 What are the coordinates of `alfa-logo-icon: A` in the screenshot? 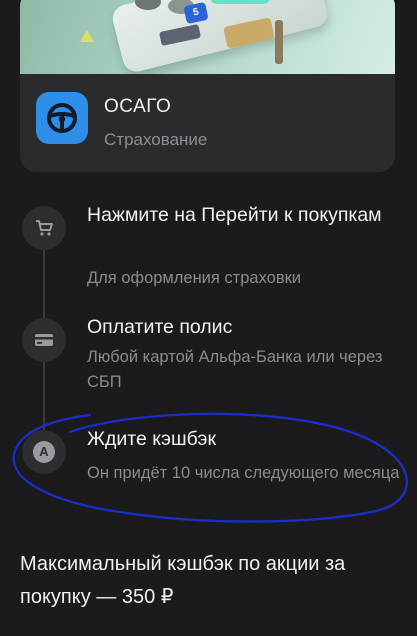 It's located at (44, 452).